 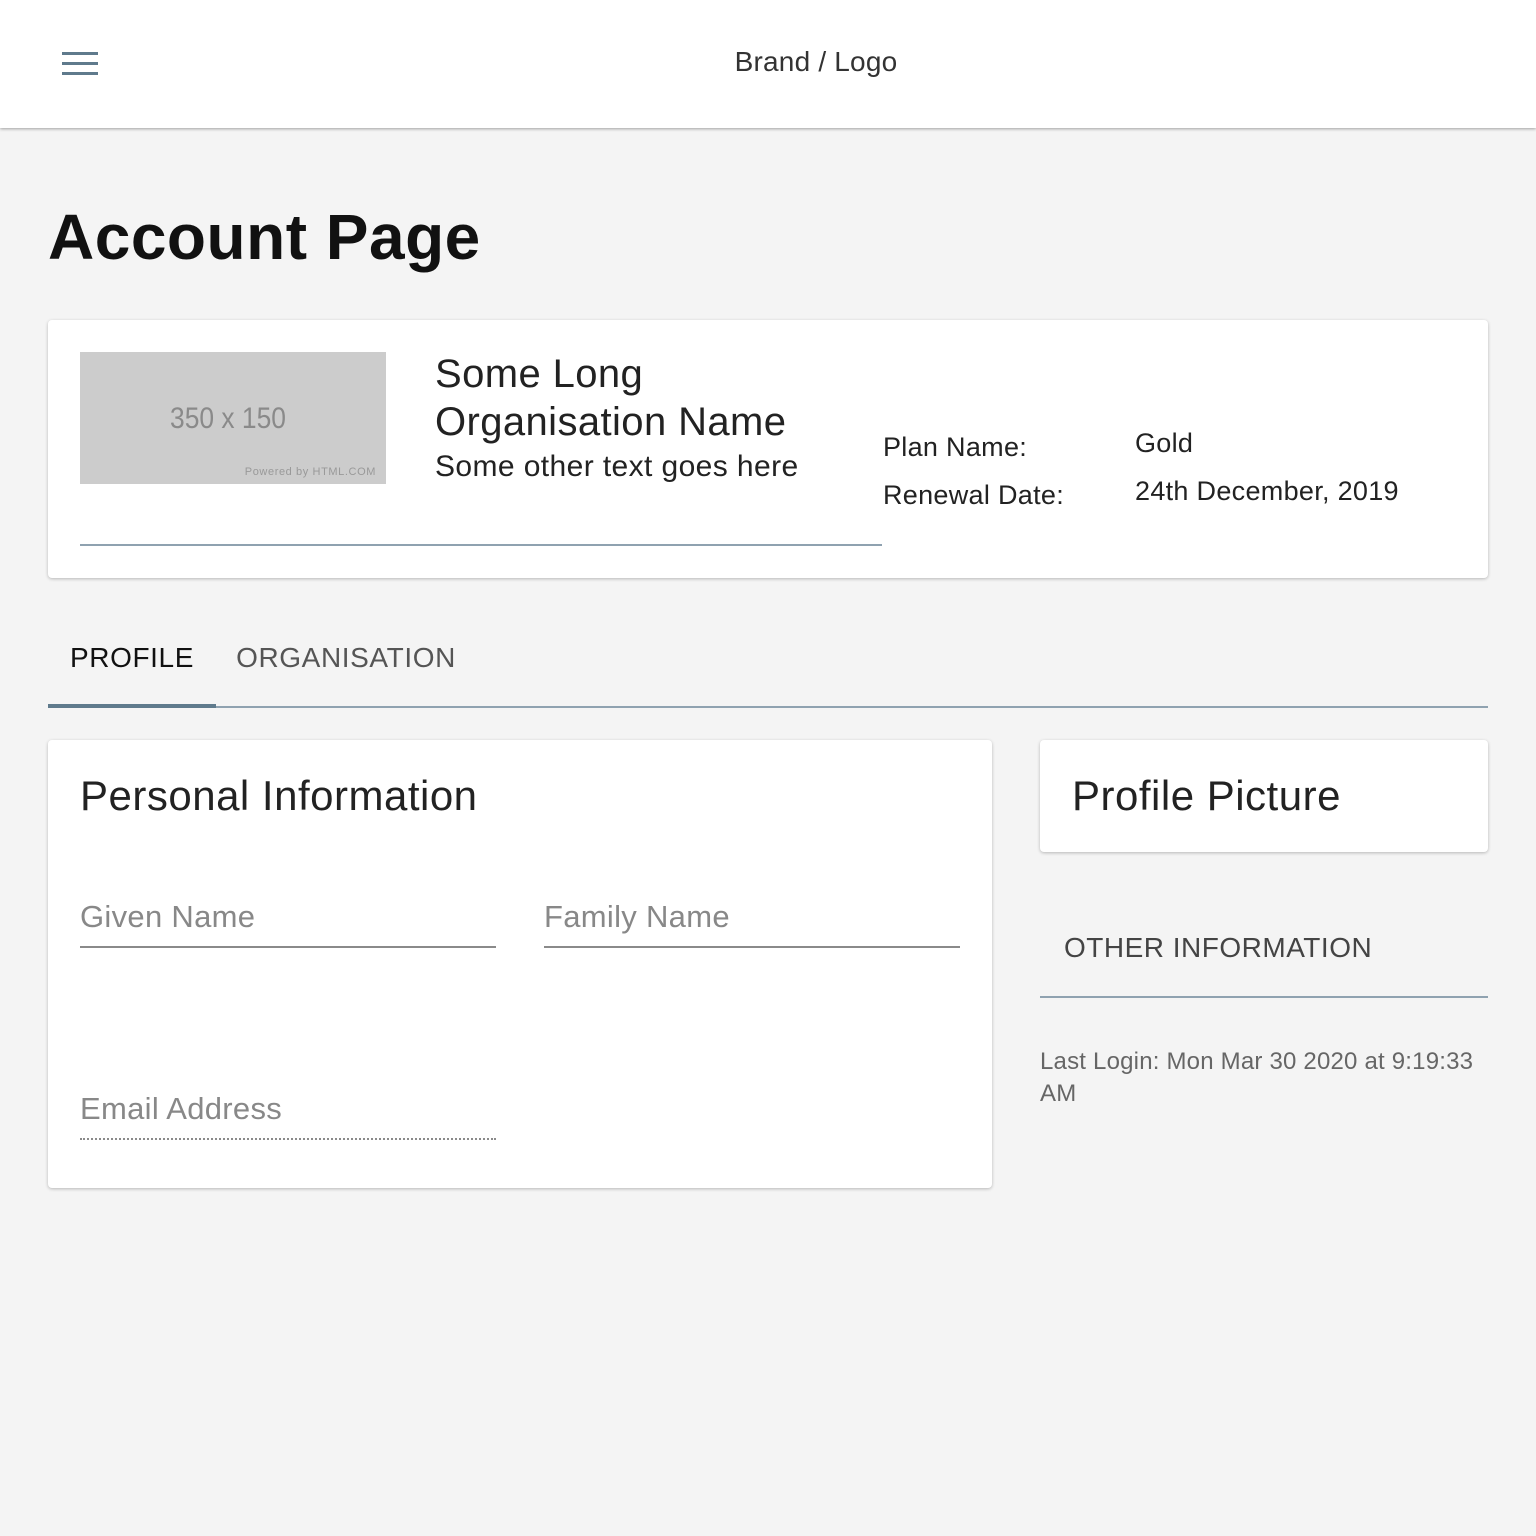 I want to click on other-information-label: OTHER INFORMATION, so click(x=1218, y=947).